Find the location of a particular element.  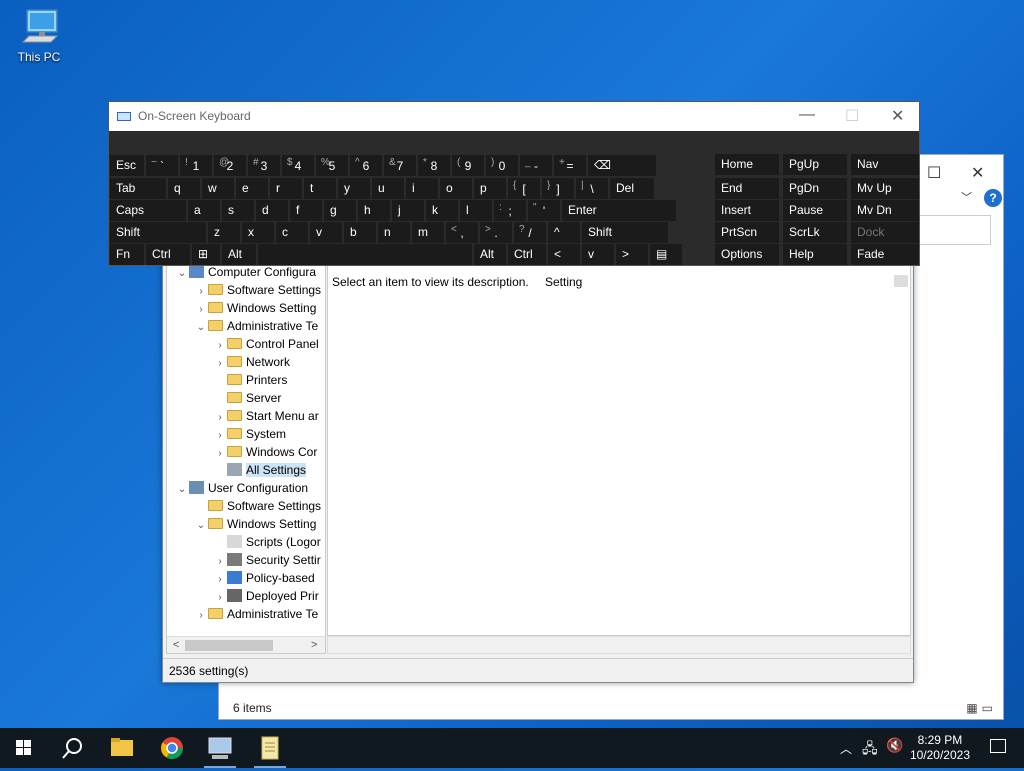

osk-nav-key: PgDn is located at coordinates (815, 188).